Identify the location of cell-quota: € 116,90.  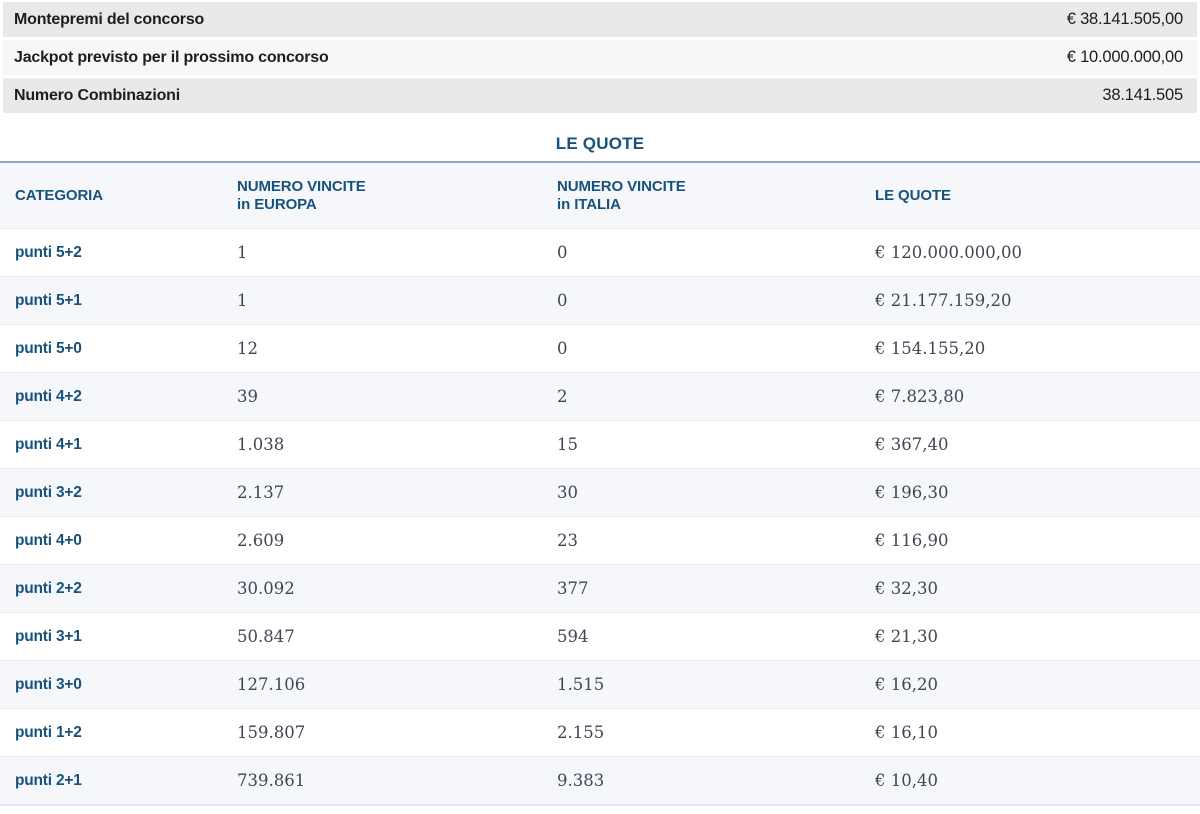
(912, 540).